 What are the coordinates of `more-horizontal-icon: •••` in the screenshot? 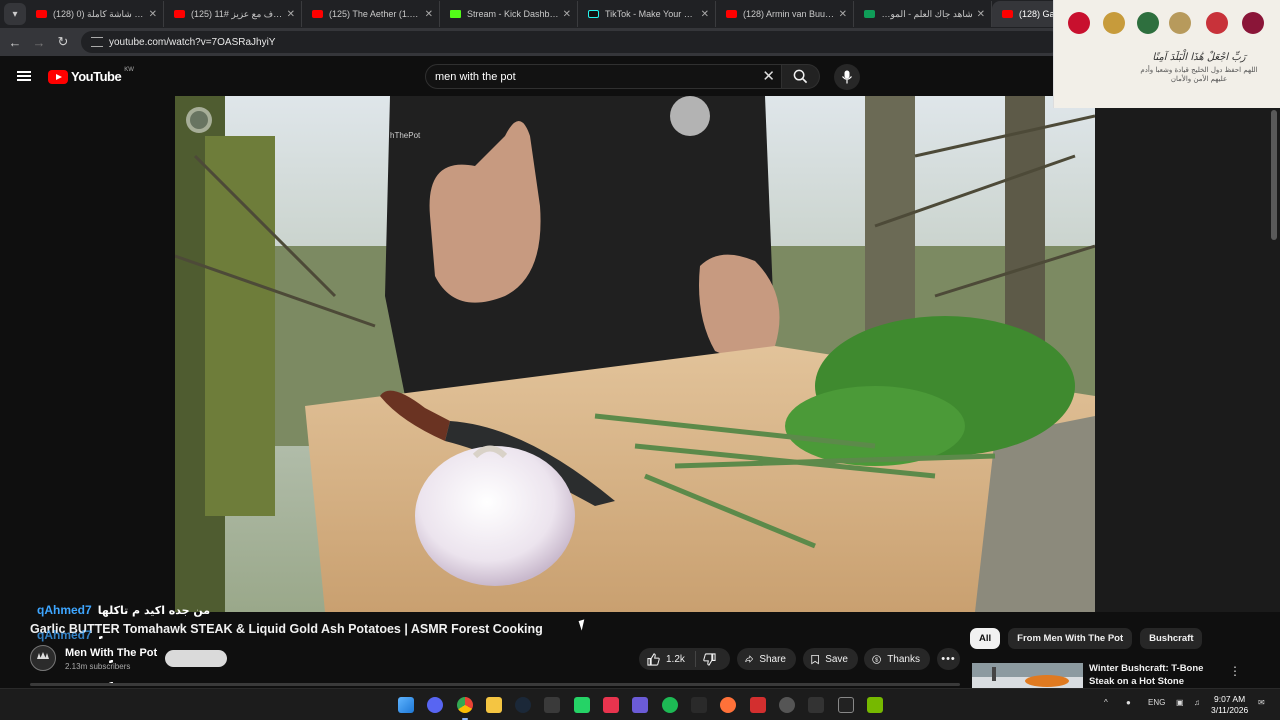 It's located at (948, 659).